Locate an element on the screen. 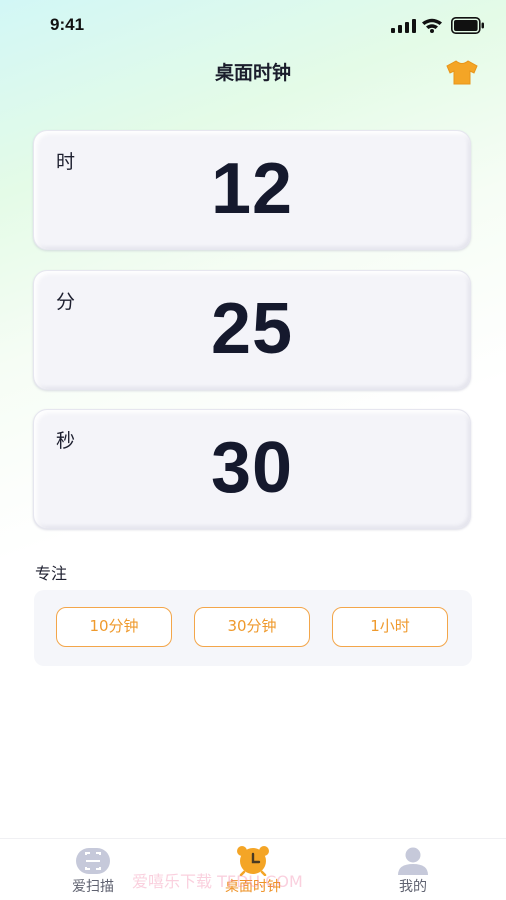  focus-30min-button: 30分钟 is located at coordinates (252, 627).